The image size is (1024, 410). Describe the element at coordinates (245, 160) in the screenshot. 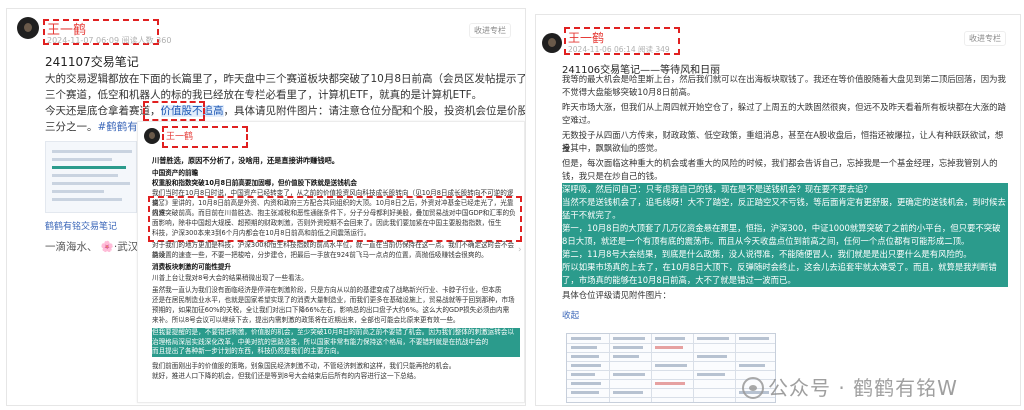

I see `inner-subtitle: 川普胜选，原因不分析了，没啥用，还是直接讲咋赚钱吧。` at that location.